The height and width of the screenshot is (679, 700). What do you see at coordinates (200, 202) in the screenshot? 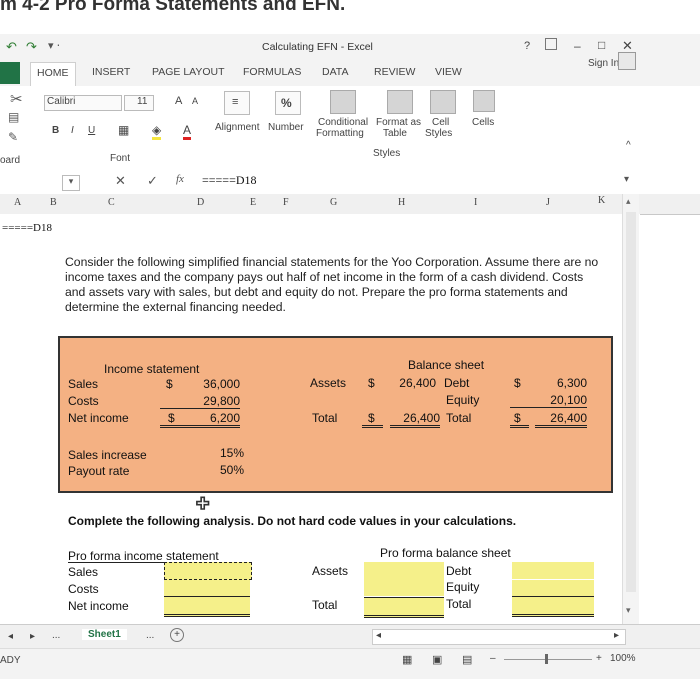
I see `col-header-d: D` at bounding box center [200, 202].